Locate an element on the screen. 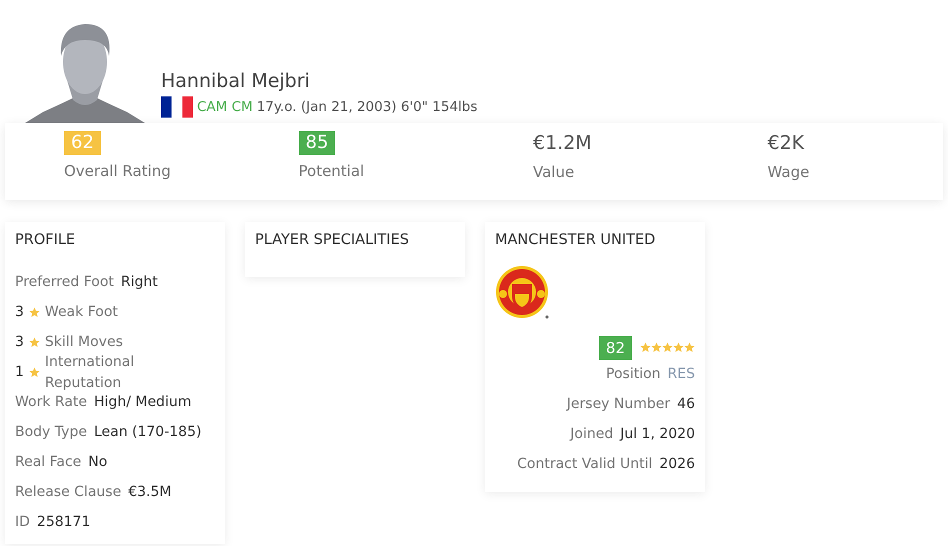  stat-value: €1.2M is located at coordinates (562, 143).